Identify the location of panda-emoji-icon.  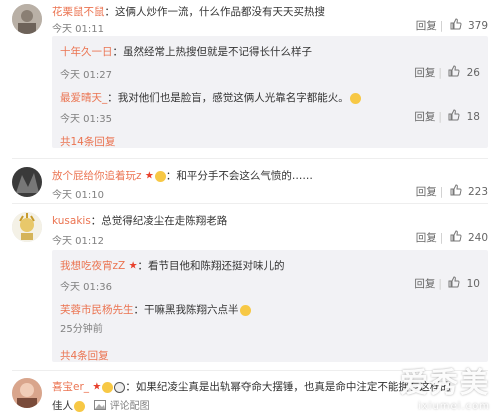
(120, 387).